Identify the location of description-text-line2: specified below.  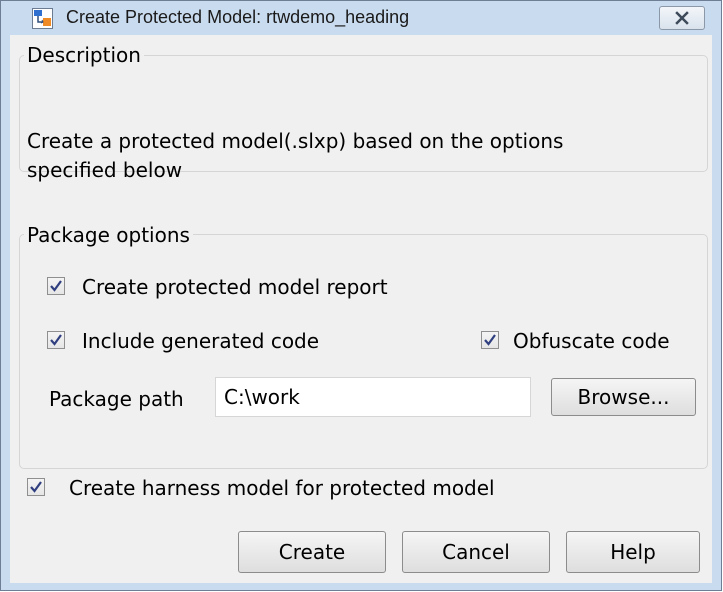
(105, 170).